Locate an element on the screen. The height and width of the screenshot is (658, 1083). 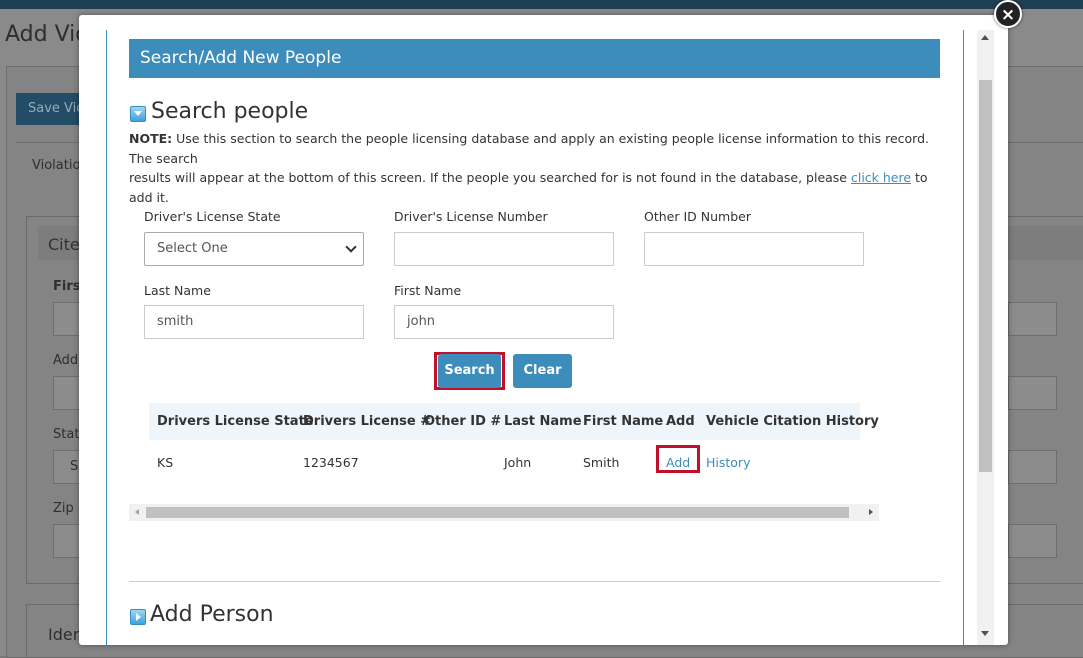
column-header: Vehicle Citation History is located at coordinates (792, 421).